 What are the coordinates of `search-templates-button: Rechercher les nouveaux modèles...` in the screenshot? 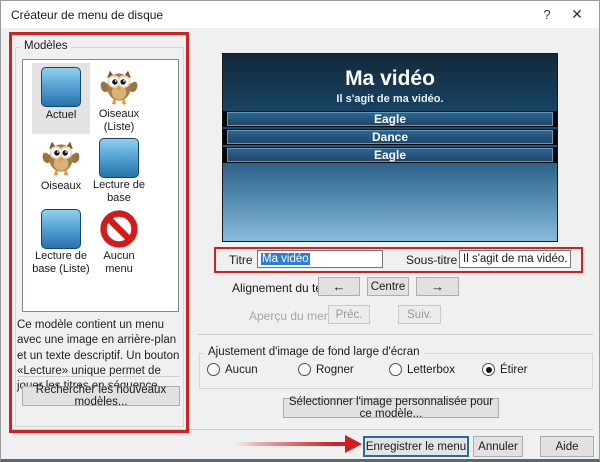 It's located at (101, 396).